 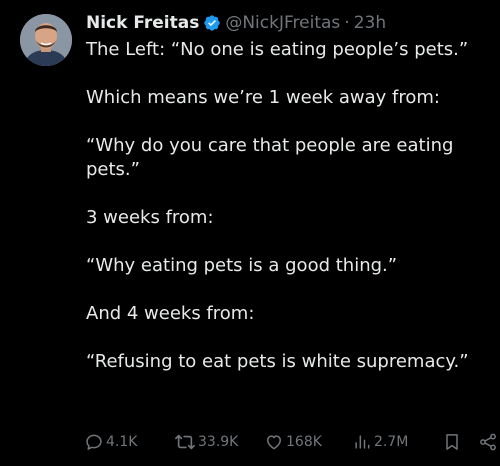 I want to click on share-button, so click(x=488, y=442).